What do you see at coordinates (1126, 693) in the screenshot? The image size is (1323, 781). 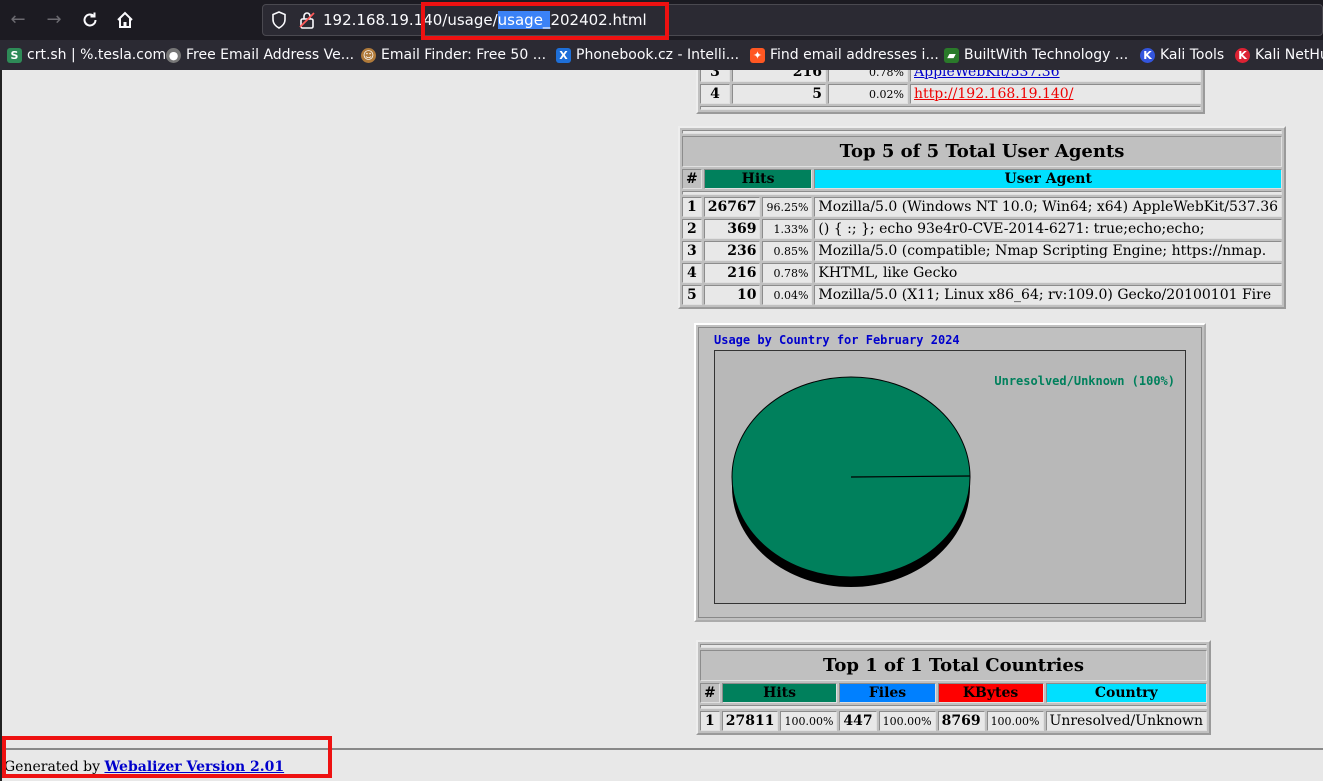 I see `col-header-country: Country` at bounding box center [1126, 693].